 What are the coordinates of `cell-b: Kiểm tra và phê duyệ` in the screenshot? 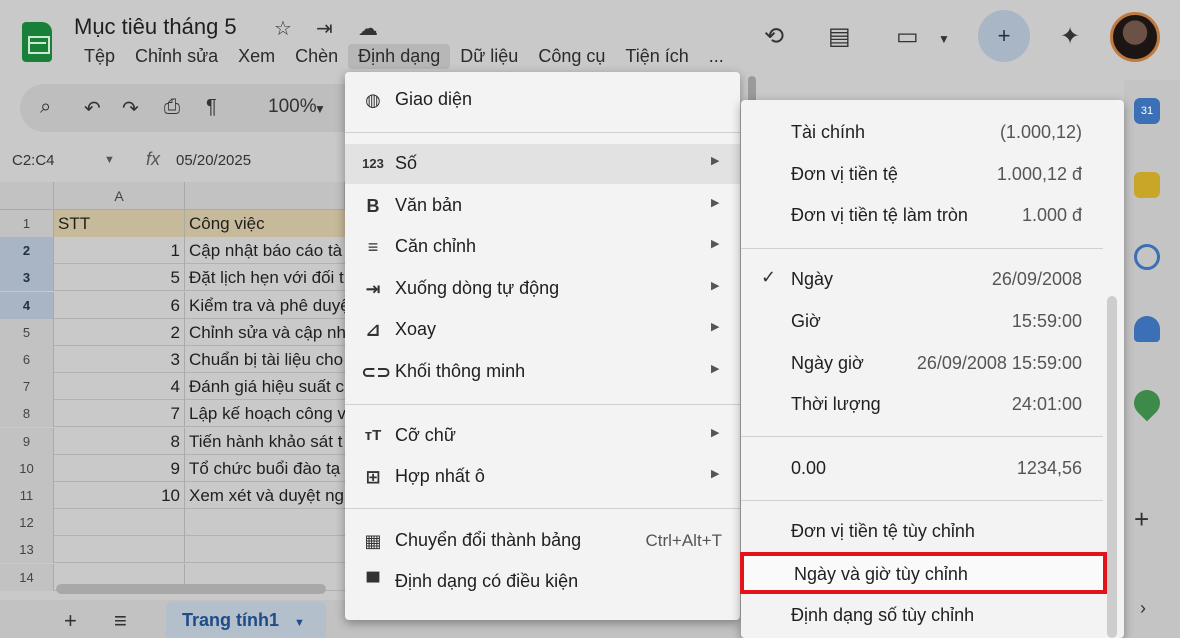 It's located at (265, 305).